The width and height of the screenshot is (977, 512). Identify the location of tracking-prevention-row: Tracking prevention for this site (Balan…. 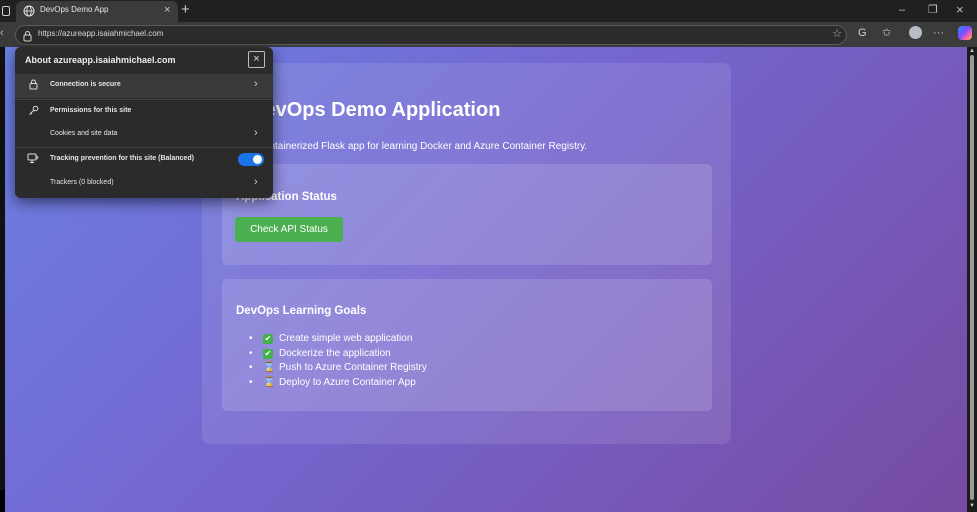
(144, 160).